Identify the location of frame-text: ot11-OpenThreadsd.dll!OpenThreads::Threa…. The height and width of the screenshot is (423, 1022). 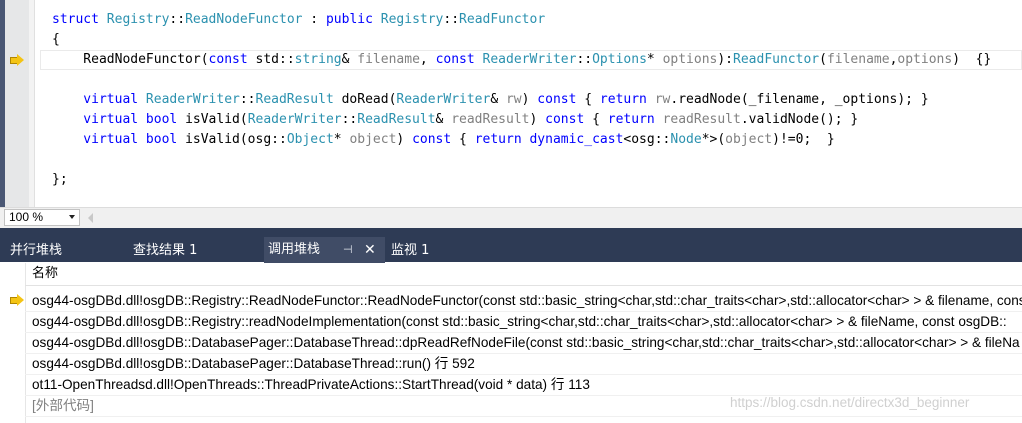
(311, 384).